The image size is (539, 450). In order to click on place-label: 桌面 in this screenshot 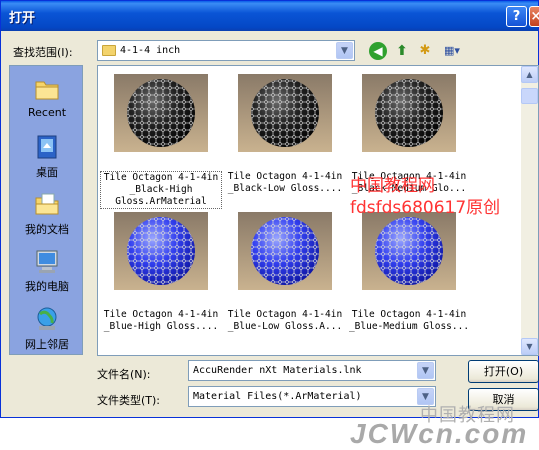, I will do `click(47, 172)`.